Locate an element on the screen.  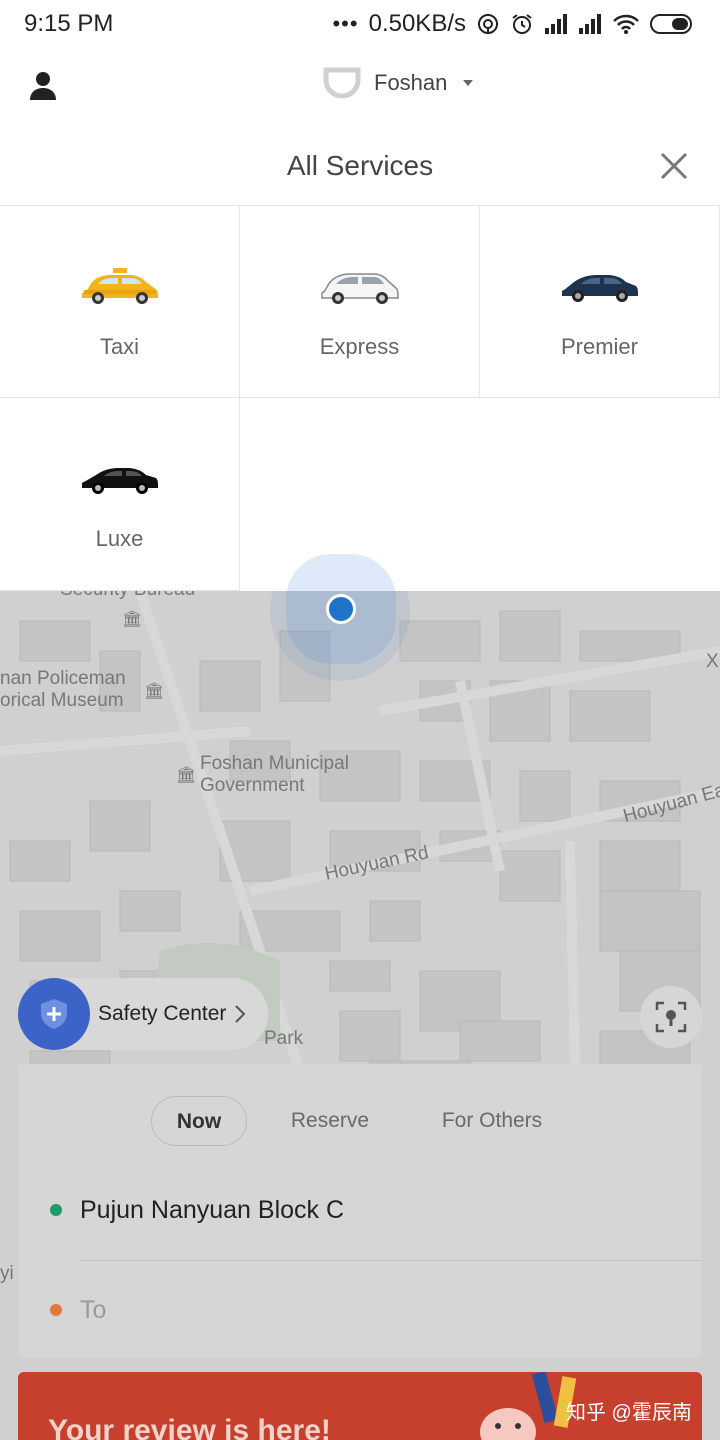
divider is located at coordinates (391, 1260).